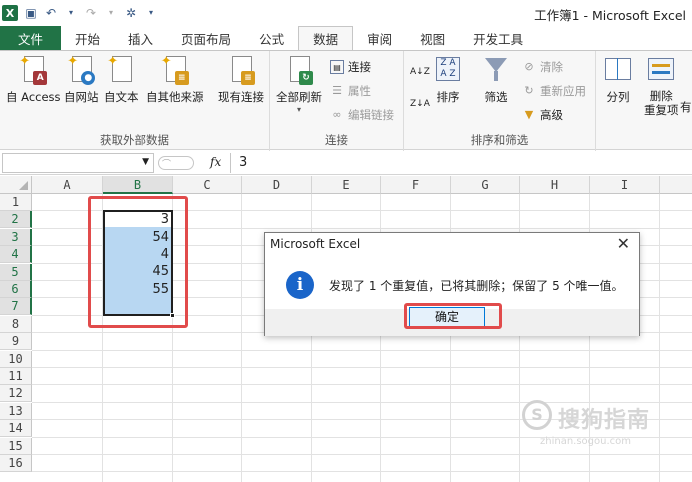  What do you see at coordinates (16, 463) in the screenshot?
I see `row-header: 16` at bounding box center [16, 463].